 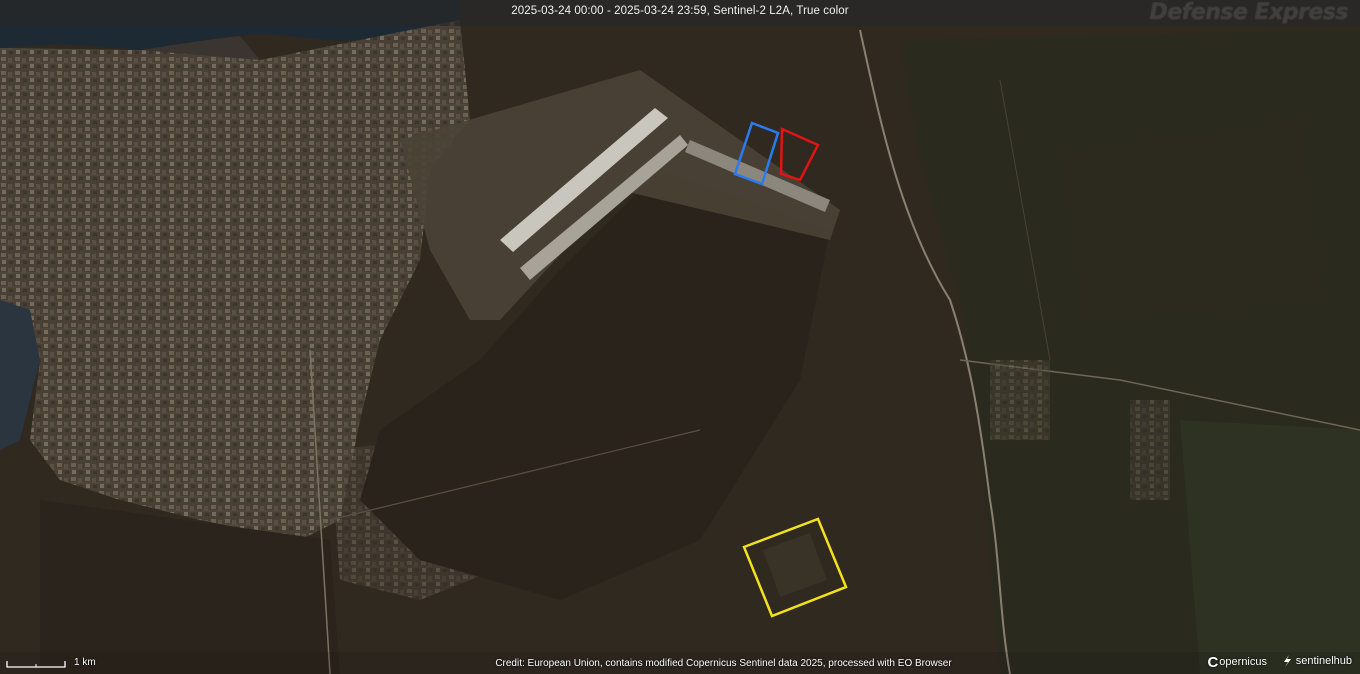 What do you see at coordinates (1287, 661) in the screenshot?
I see `sentinelhub-mark-icon` at bounding box center [1287, 661].